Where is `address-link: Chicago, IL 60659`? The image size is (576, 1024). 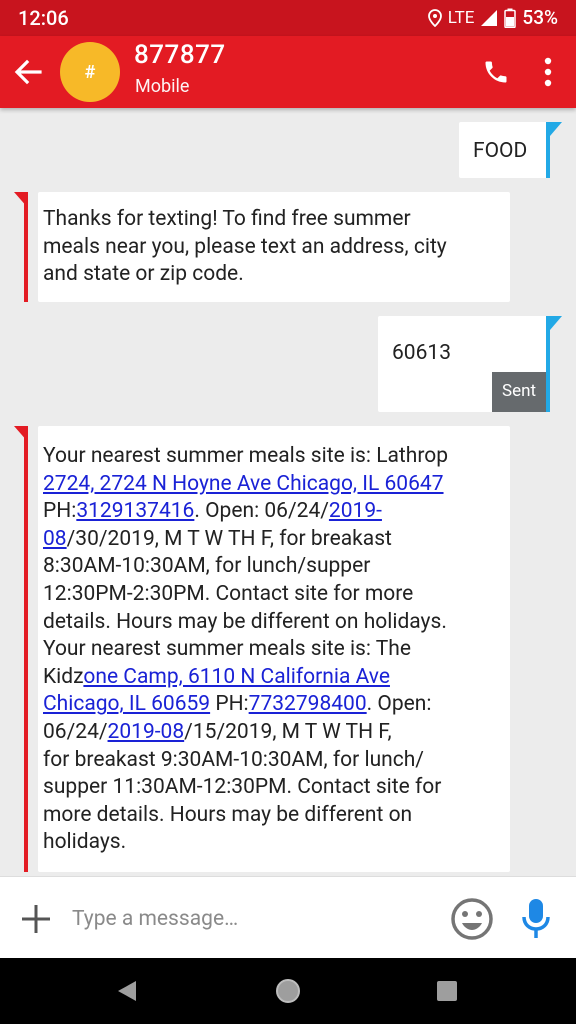 address-link: Chicago, IL 60659 is located at coordinates (126, 704).